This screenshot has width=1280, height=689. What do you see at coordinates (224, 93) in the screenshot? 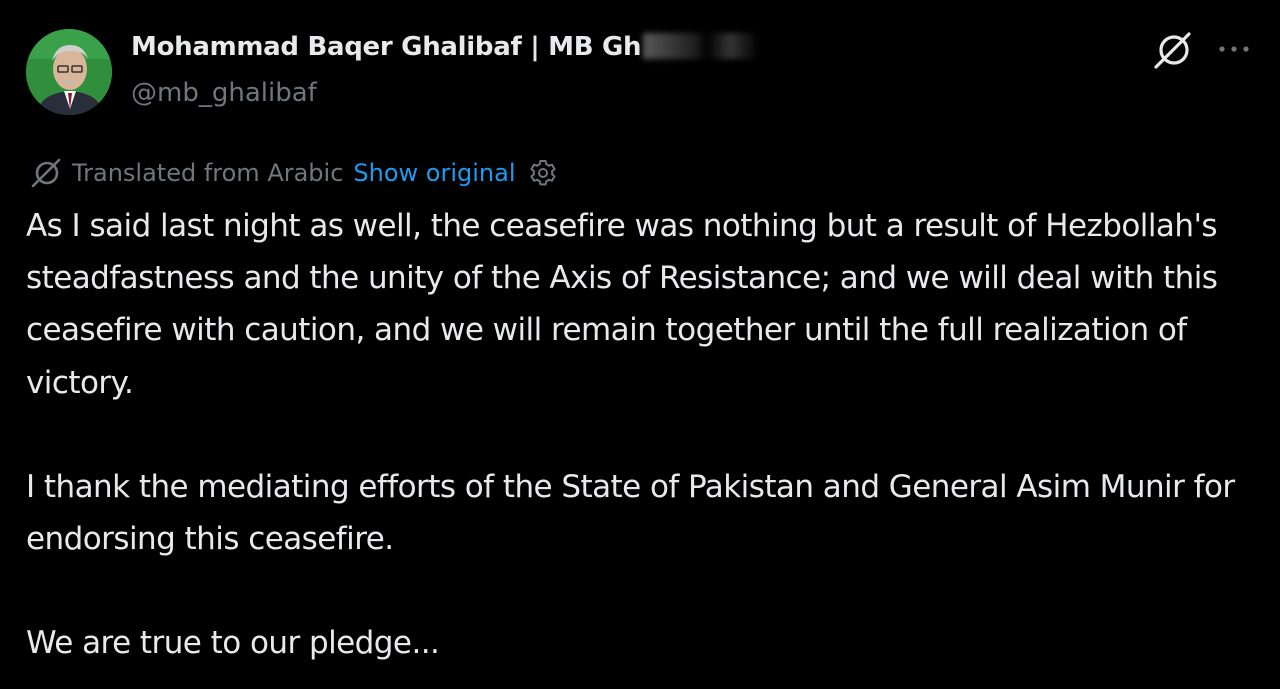
I see `author-handle: @mb_ghalibaf` at bounding box center [224, 93].